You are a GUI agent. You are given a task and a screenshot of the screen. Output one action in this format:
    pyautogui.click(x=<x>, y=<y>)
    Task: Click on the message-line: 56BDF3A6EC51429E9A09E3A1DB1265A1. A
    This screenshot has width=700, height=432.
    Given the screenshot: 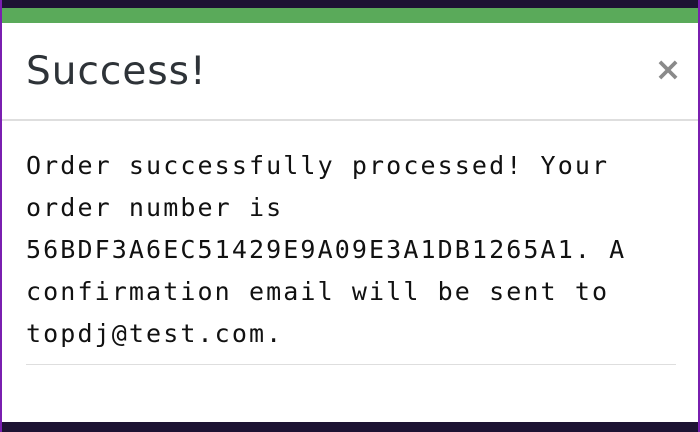 What is the action you would take?
    pyautogui.click(x=326, y=249)
    